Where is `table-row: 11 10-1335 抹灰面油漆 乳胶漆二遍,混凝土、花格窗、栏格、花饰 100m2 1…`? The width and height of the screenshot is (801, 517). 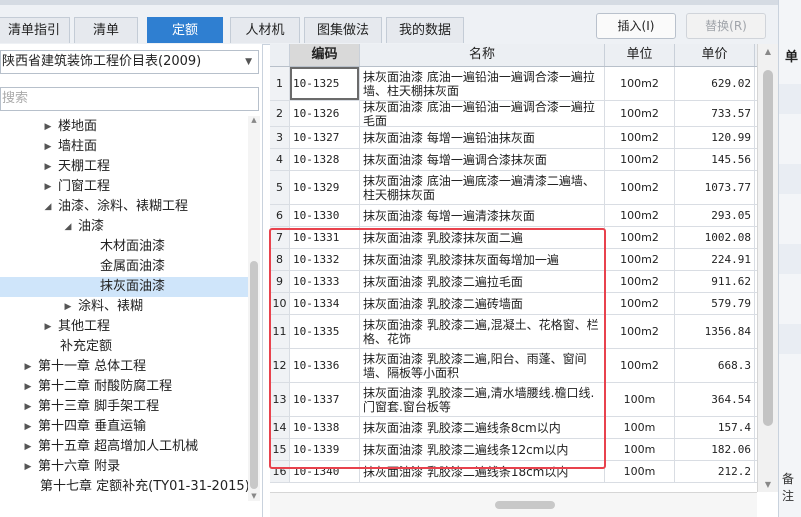
table-row: 11 10-1335 抹灰面油漆 乳胶漆二遍,混凝土、花格窗、栏格、花饰 100m2 1… is located at coordinates (525, 332).